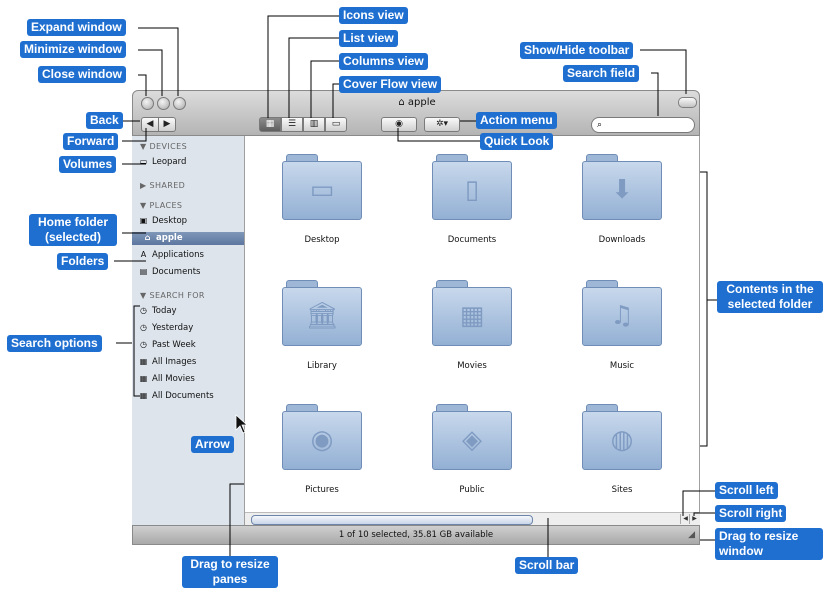 This screenshot has height=592, width=825. What do you see at coordinates (770, 297) in the screenshot?
I see `callout-contents: Contents in the selected folder` at bounding box center [770, 297].